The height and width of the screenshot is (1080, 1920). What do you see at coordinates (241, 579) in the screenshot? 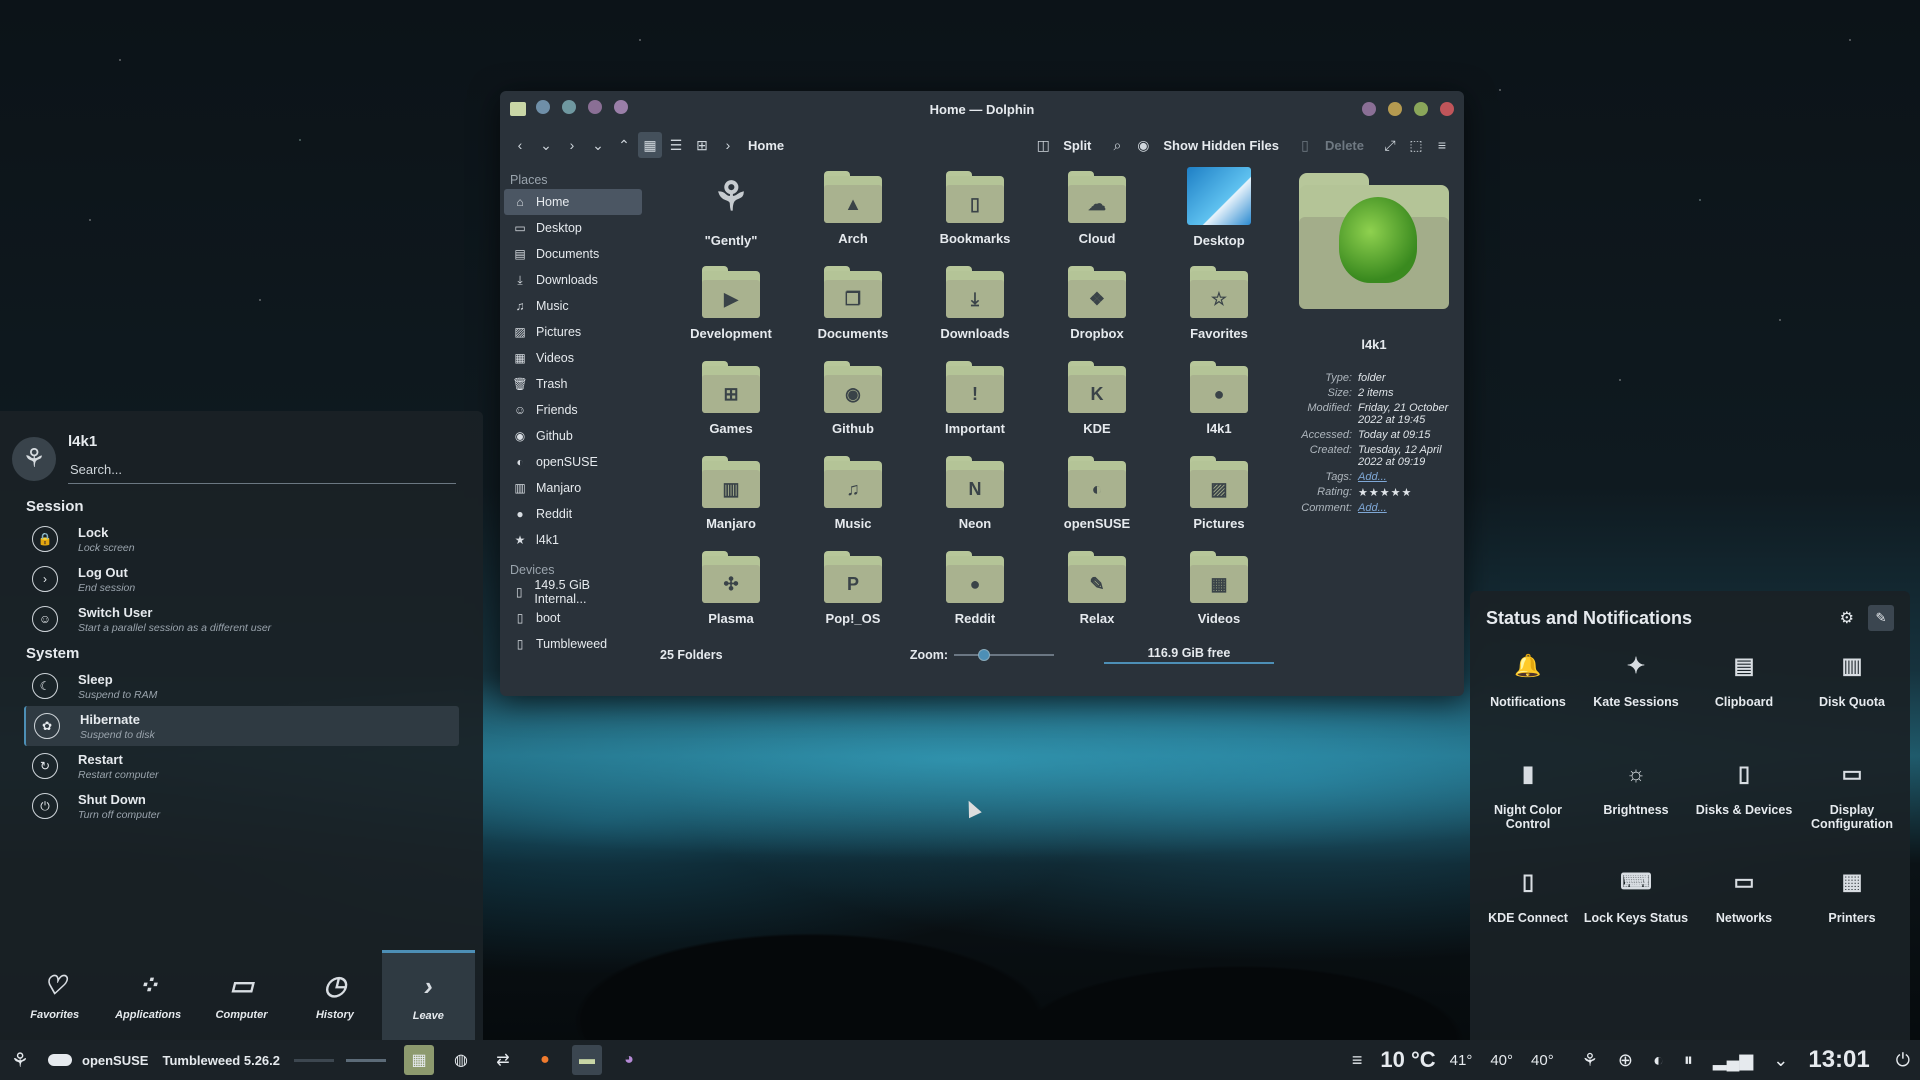
I see `log-out-button: › Log Out End session` at bounding box center [241, 579].